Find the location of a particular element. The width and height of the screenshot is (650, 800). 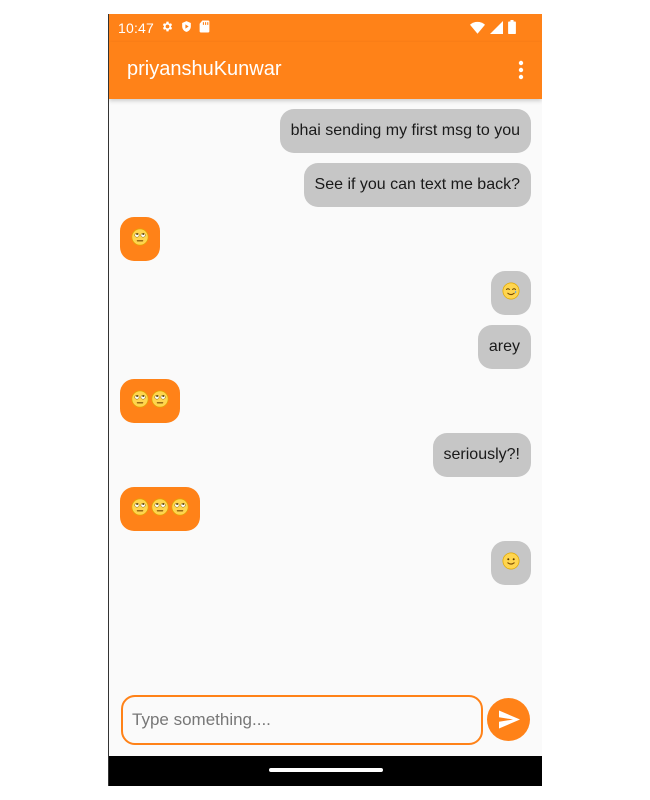

play-protect-icon is located at coordinates (186, 26).